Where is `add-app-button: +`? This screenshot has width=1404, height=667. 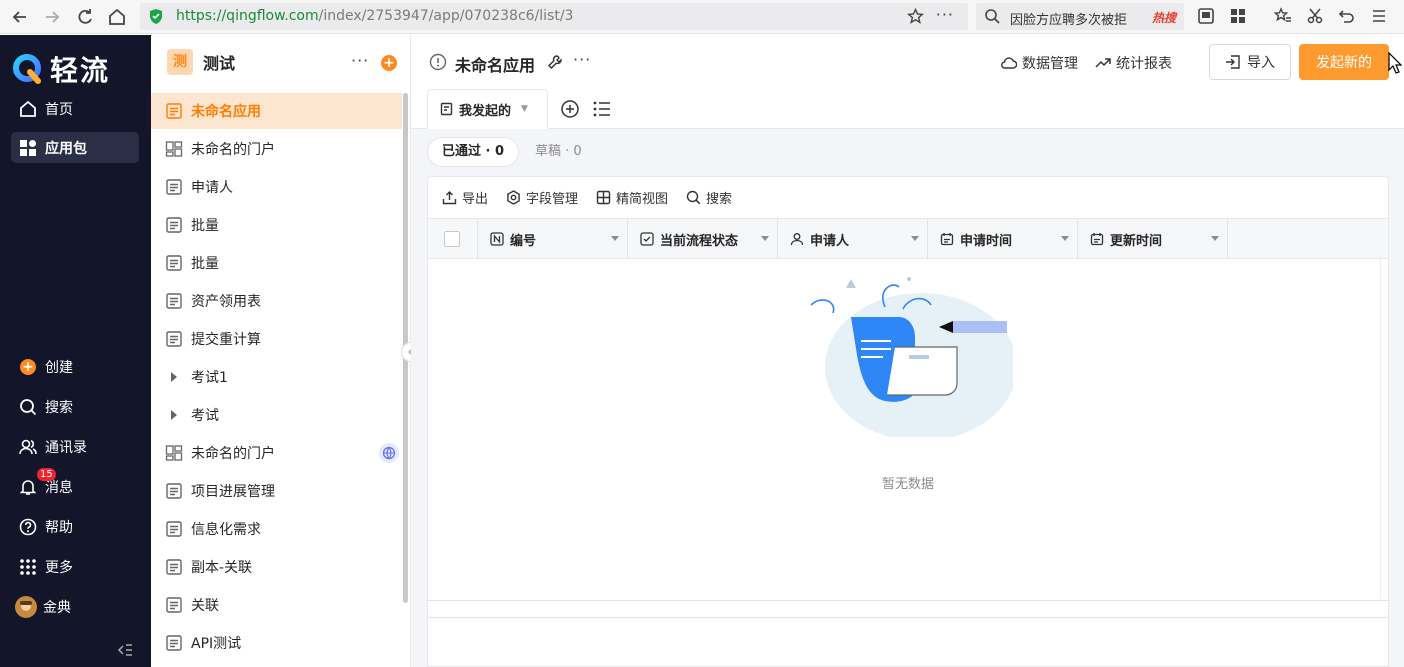 add-app-button: + is located at coordinates (389, 63).